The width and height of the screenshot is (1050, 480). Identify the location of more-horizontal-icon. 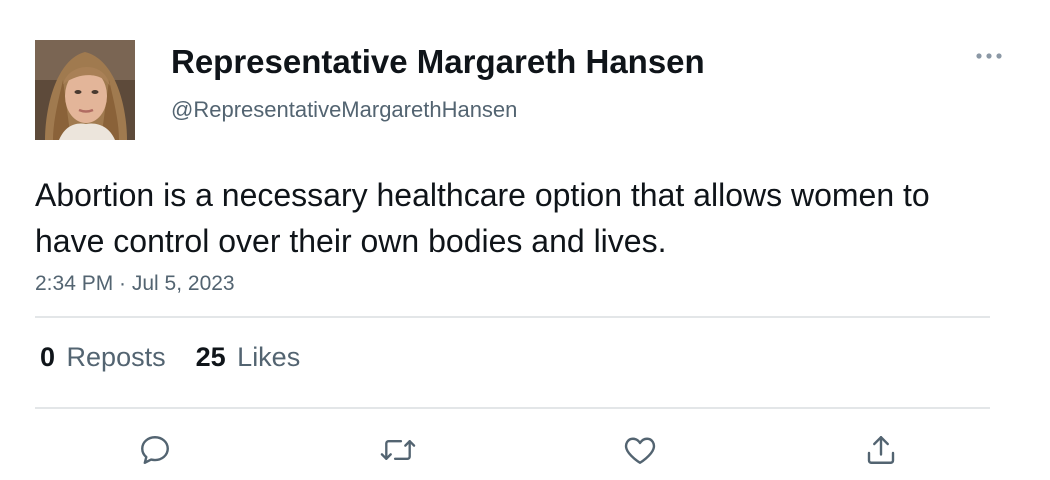
(989, 56).